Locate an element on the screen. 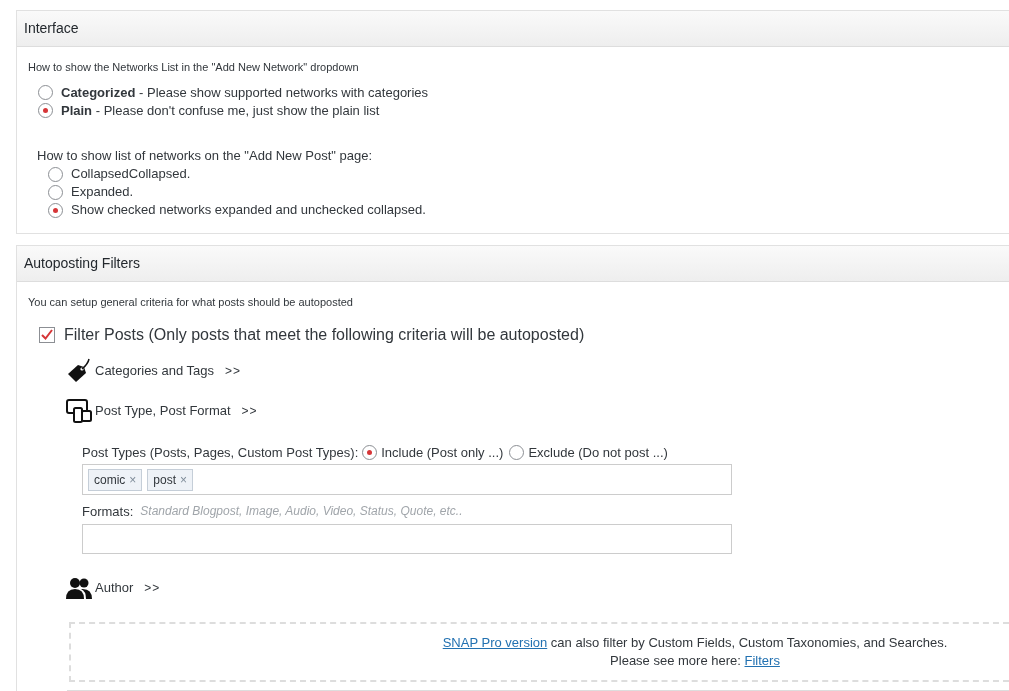 This screenshot has height=691, width=1009. text-field is located at coordinates (407, 538).